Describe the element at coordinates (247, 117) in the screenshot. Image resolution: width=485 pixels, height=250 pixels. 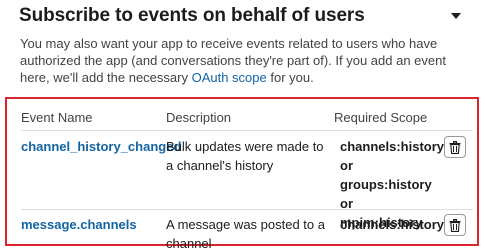
I see `table-header: Event Name Description Required Scope` at that location.